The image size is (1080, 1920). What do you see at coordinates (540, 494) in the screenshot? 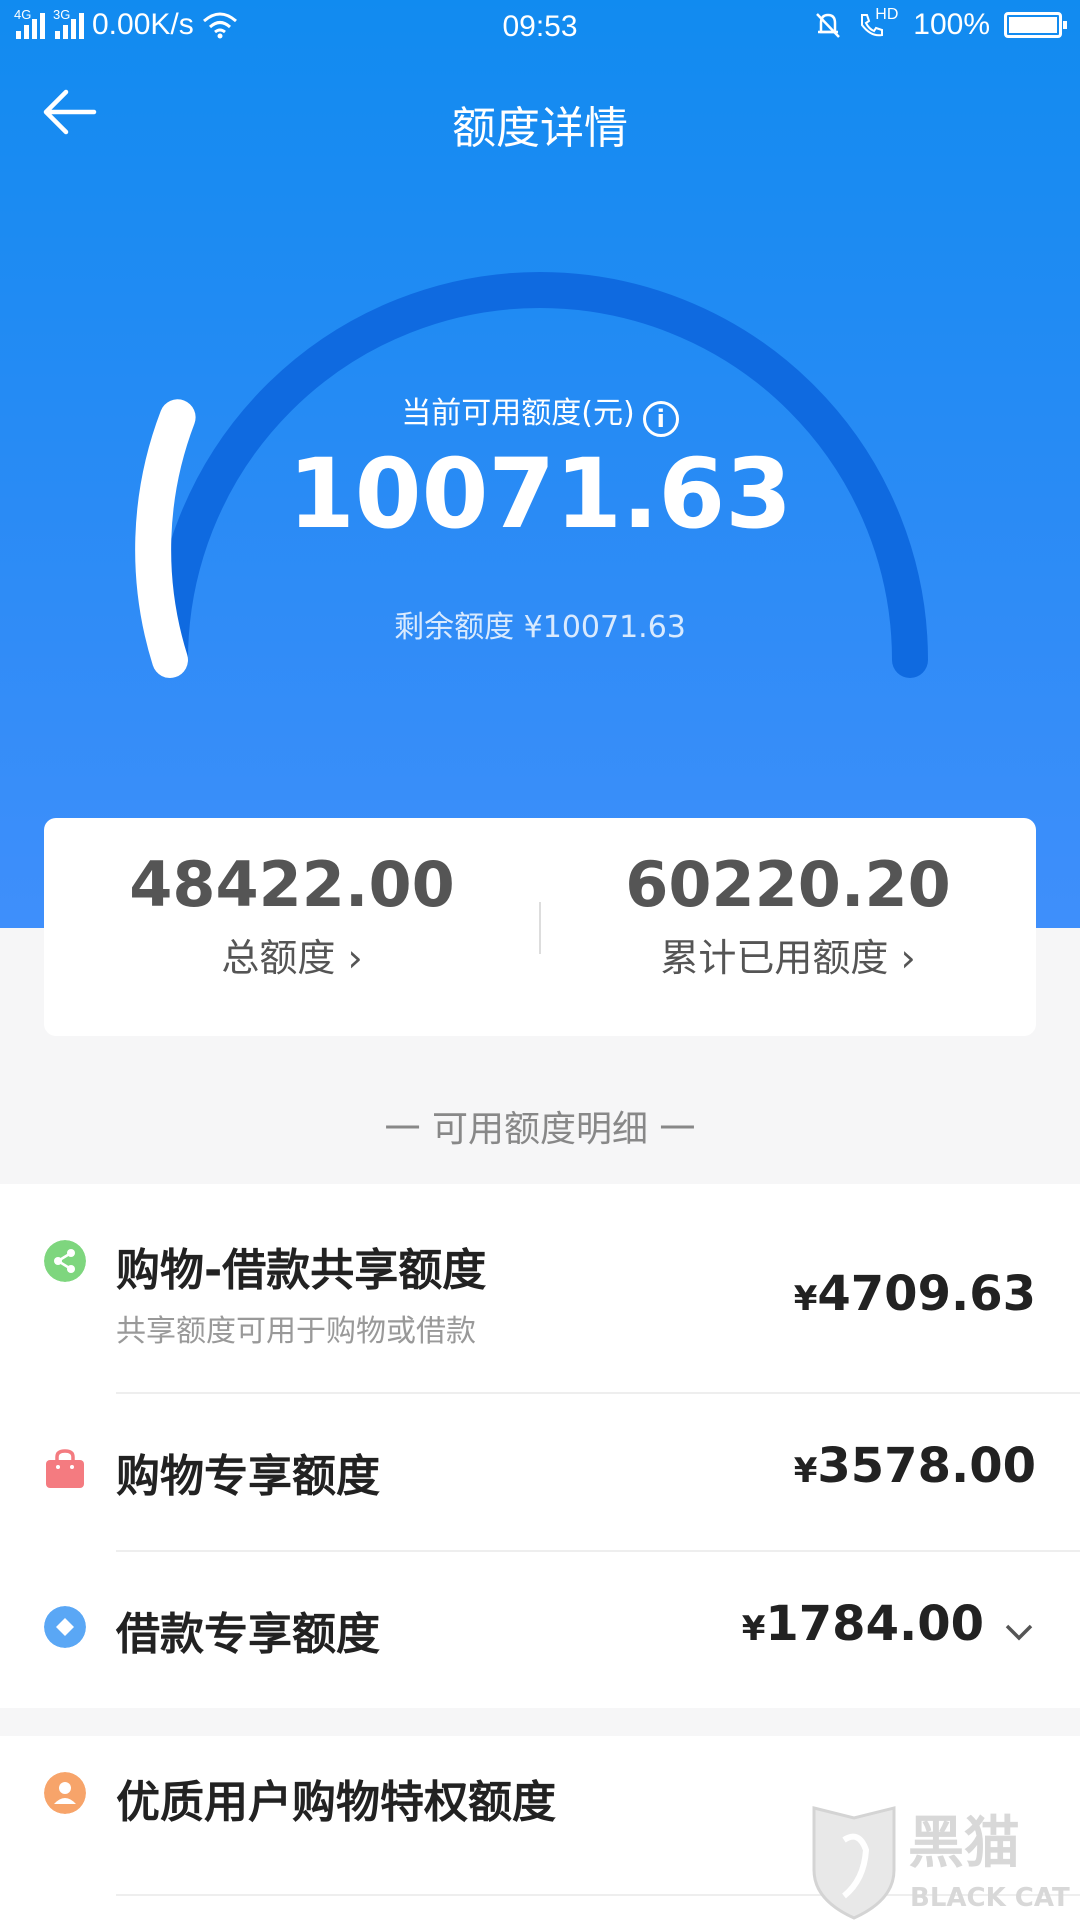
I see `available-credit-value: 10071.63` at bounding box center [540, 494].